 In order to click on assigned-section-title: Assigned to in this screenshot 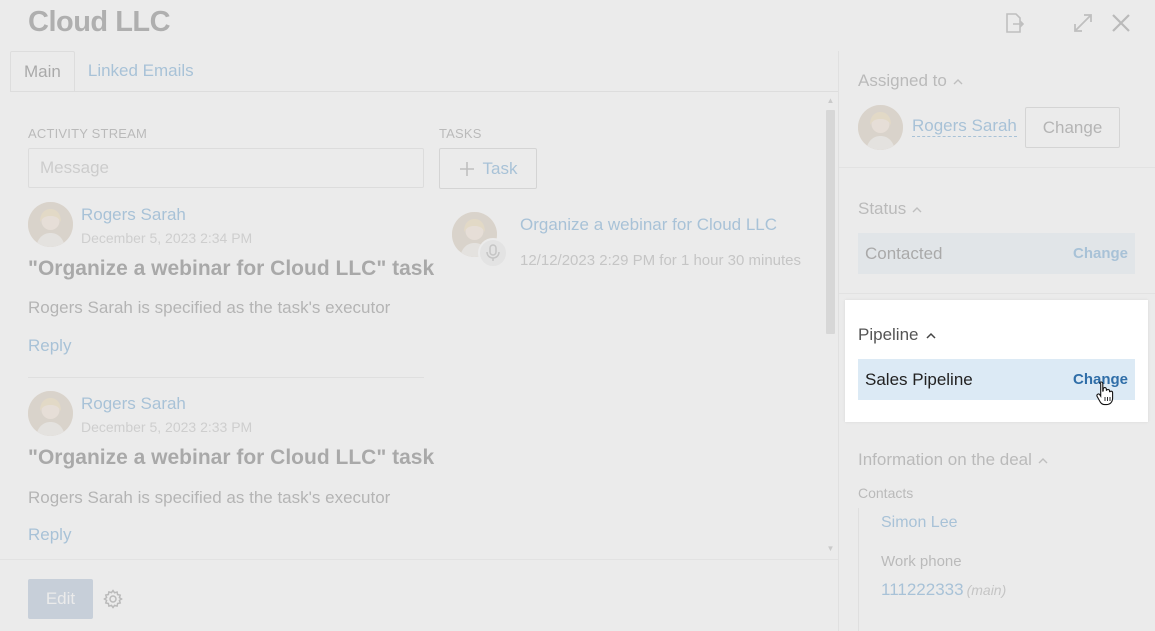, I will do `click(910, 81)`.